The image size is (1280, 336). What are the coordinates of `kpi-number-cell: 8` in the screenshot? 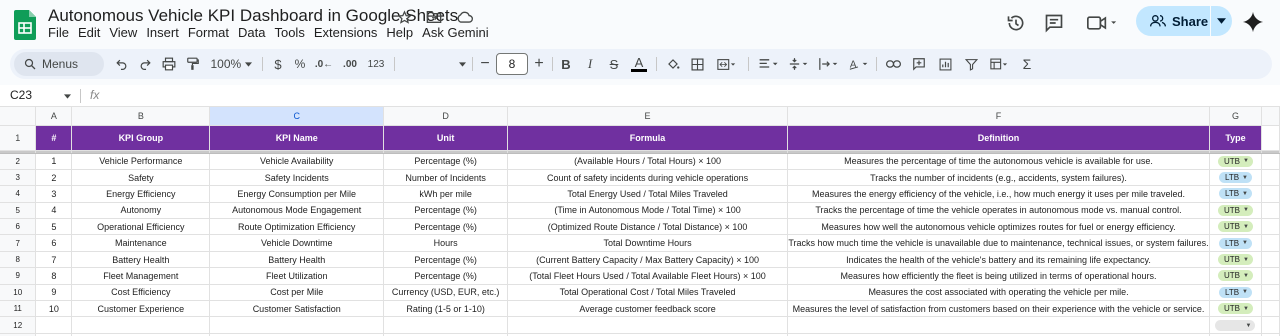 It's located at (54, 276).